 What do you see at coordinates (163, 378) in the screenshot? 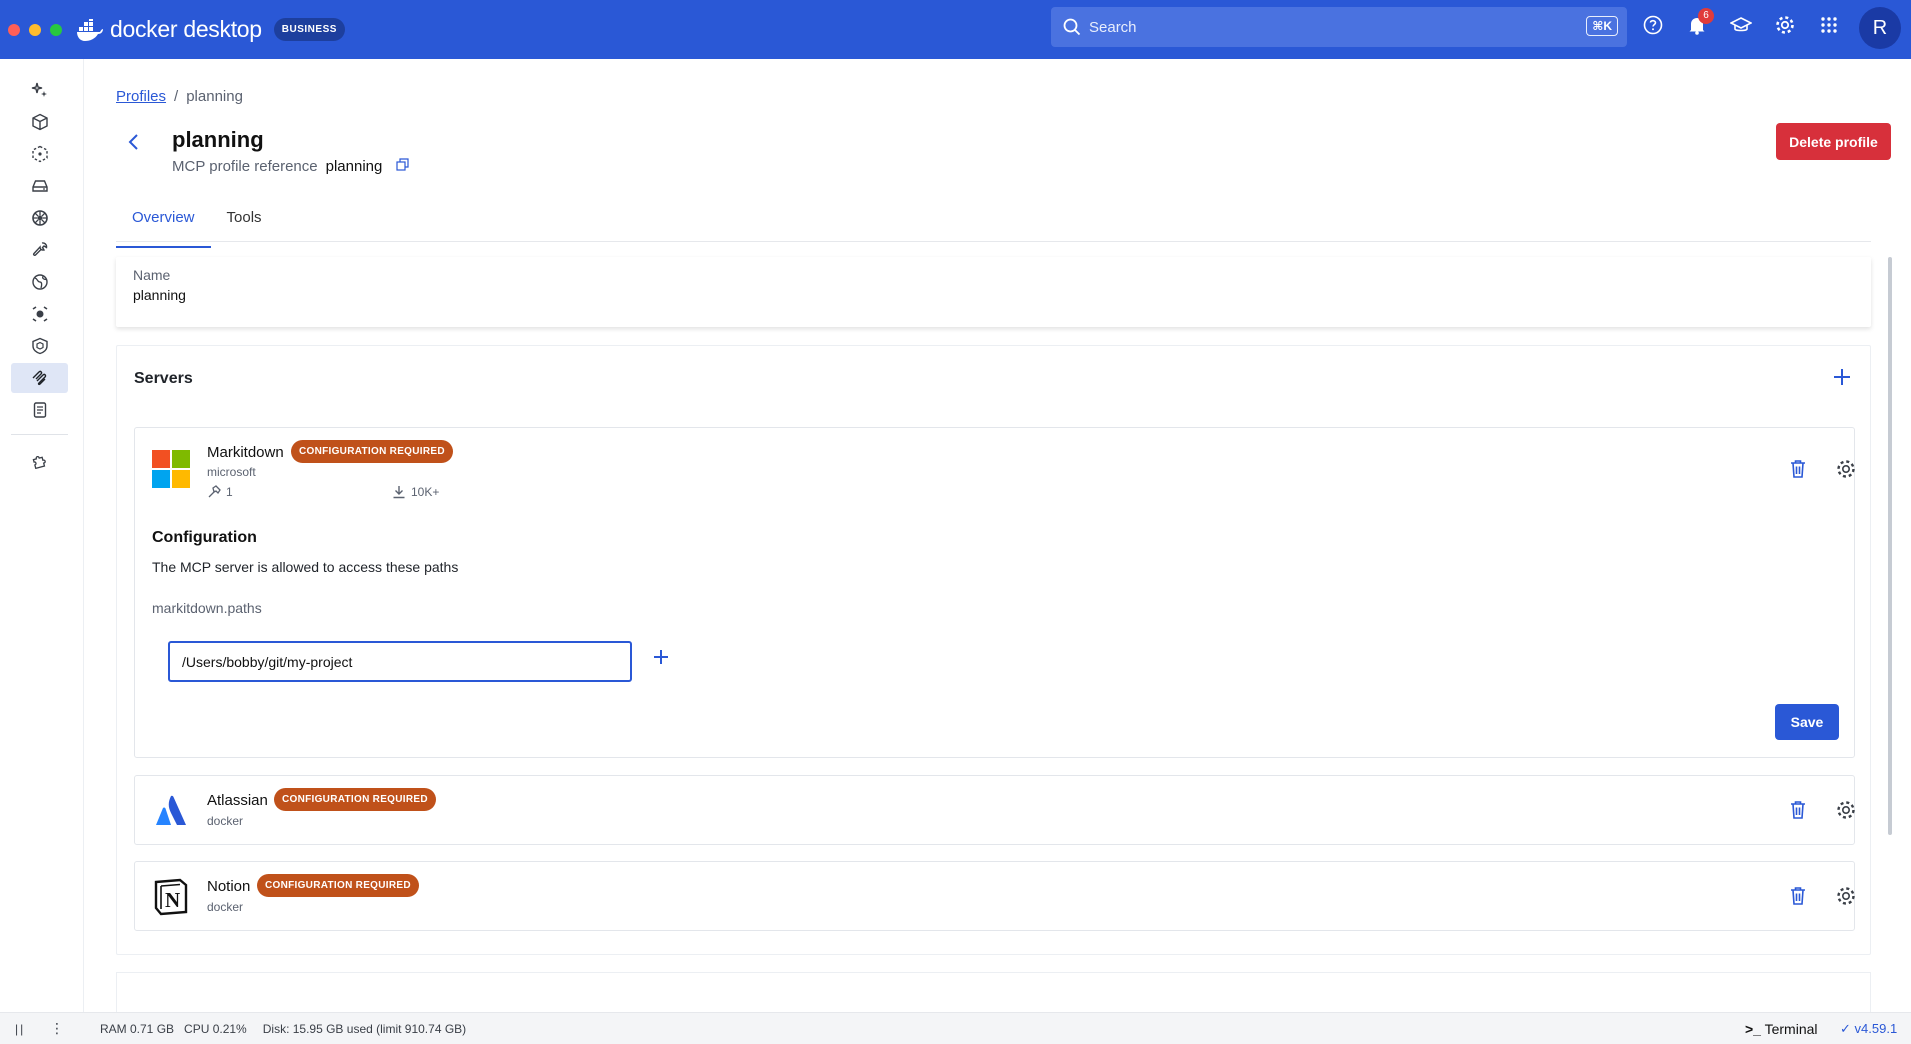
I see `servers-heading: Servers` at bounding box center [163, 378].